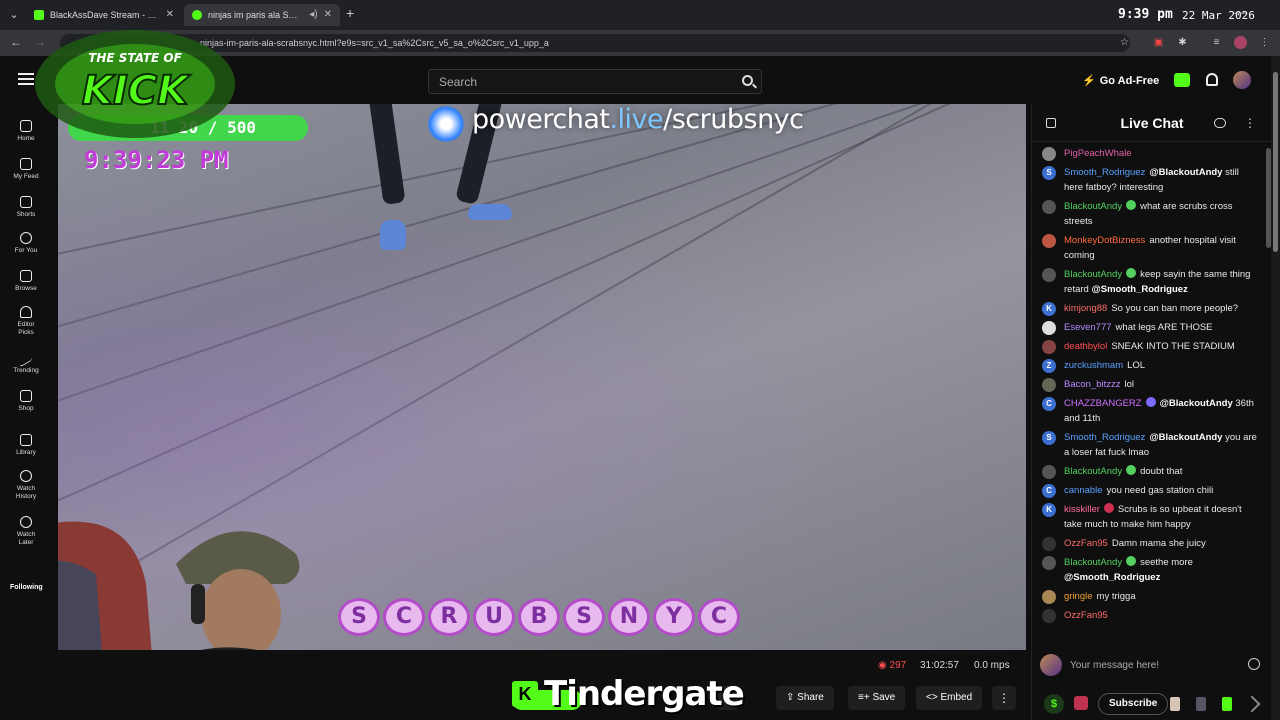 The width and height of the screenshot is (1280, 720). I want to click on nav-item-browse: Browse, so click(26, 281).